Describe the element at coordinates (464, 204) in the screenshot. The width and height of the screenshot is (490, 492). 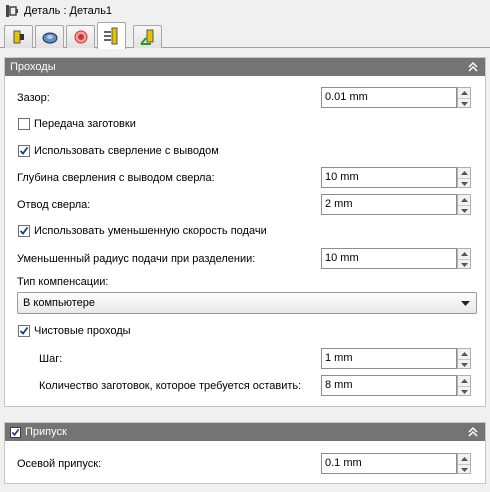
I see `retract-spinner` at that location.